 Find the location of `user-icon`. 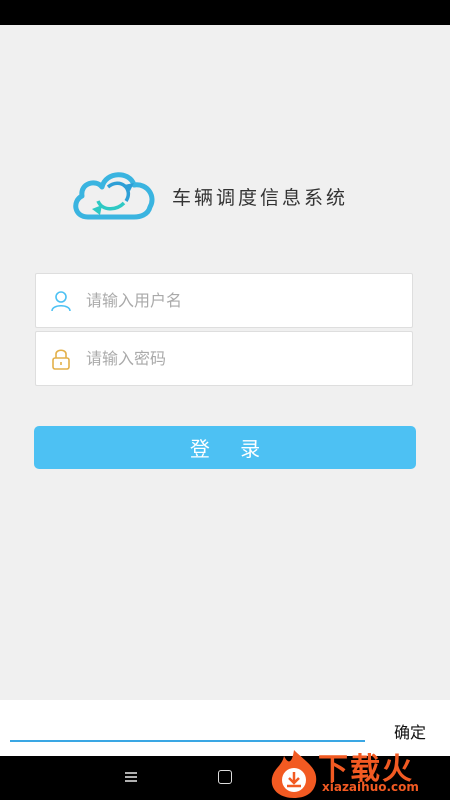

user-icon is located at coordinates (61, 300).